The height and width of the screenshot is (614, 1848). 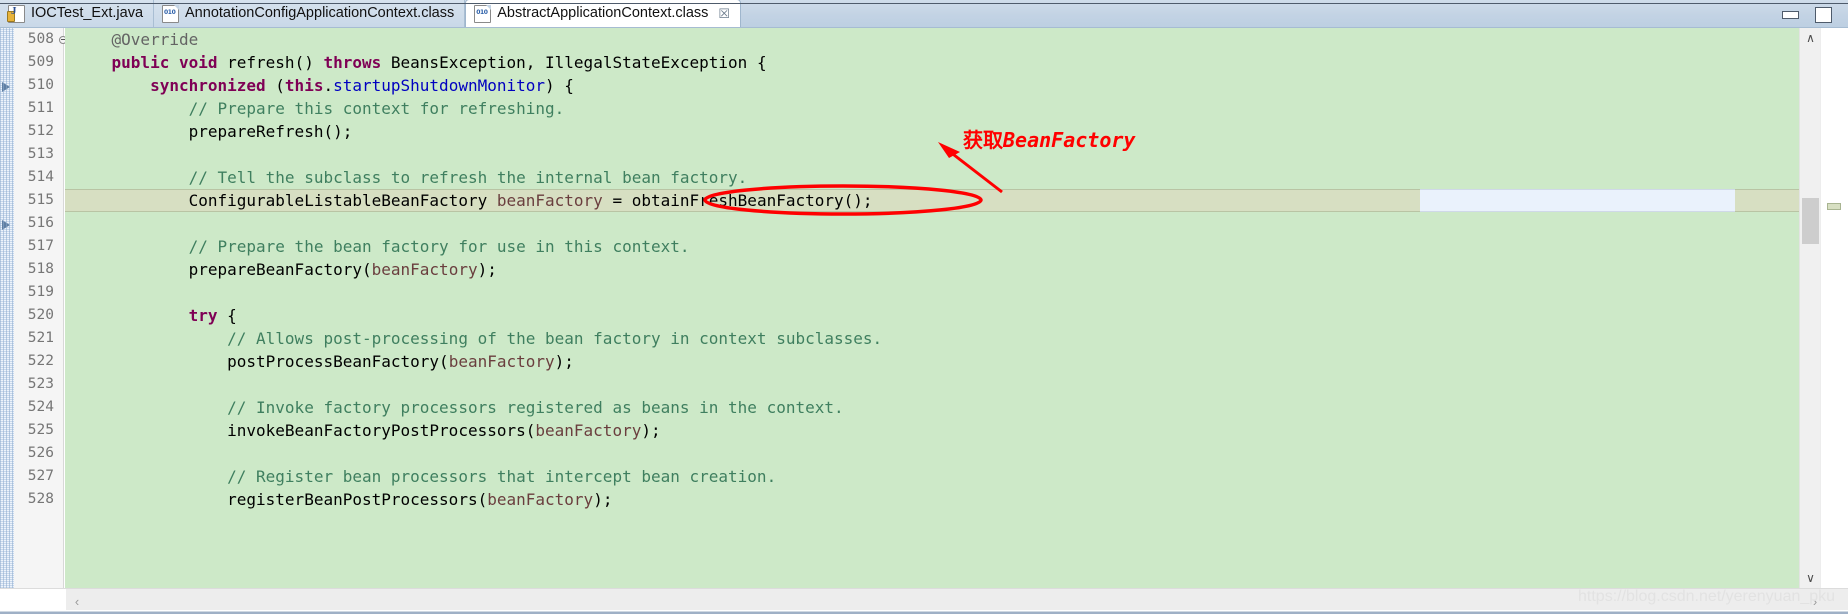 I want to click on line-number: 523, so click(x=40, y=384).